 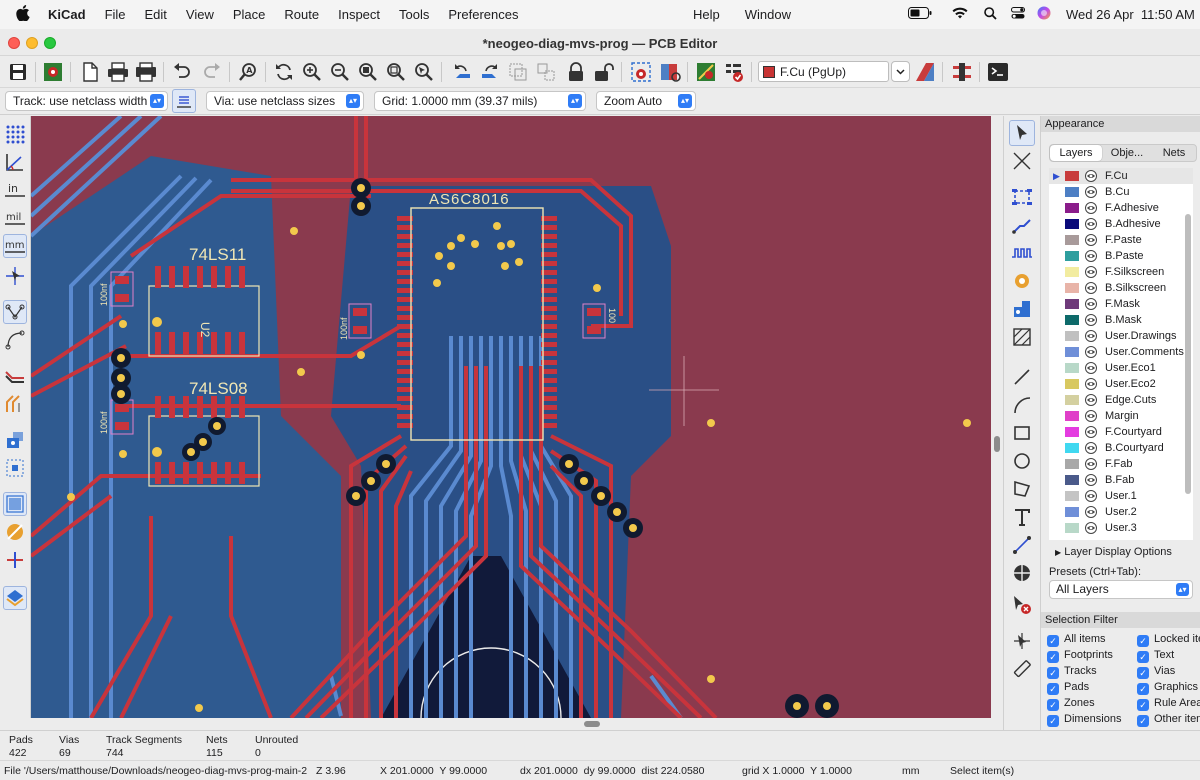 What do you see at coordinates (212, 72) in the screenshot?
I see `redo-icon` at bounding box center [212, 72].